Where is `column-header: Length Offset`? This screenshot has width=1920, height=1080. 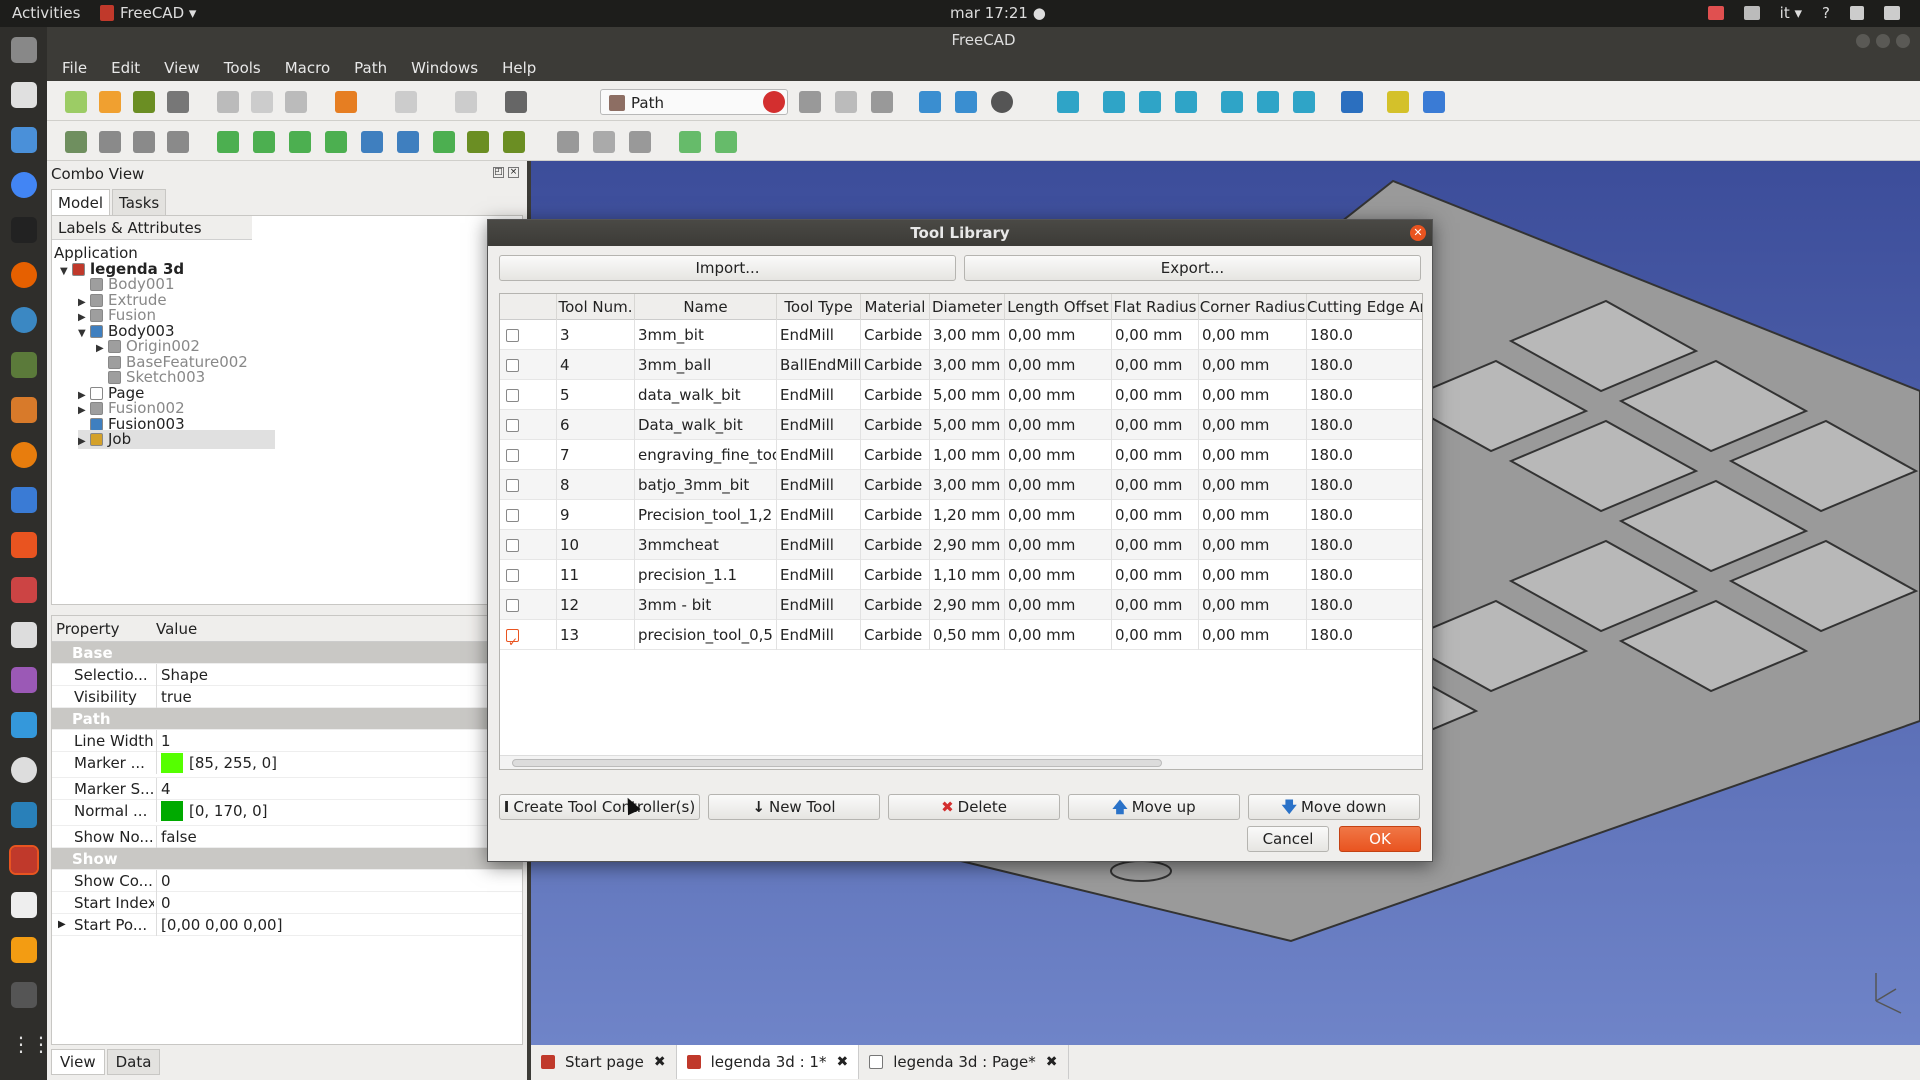
column-header: Length Offset is located at coordinates (1058, 307).